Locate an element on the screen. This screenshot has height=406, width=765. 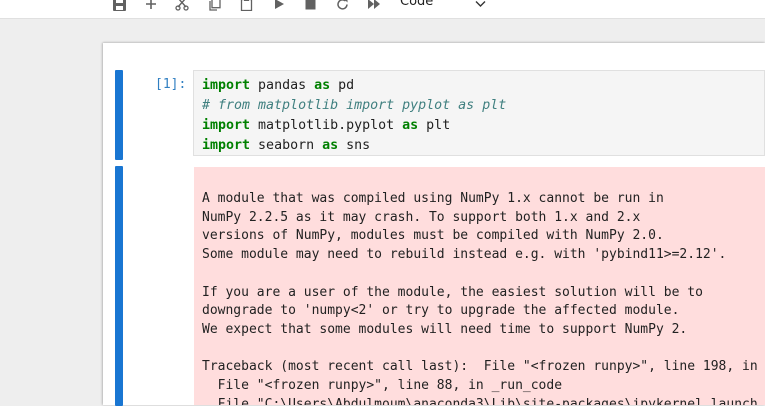
code-line: import matplotlib.pyplot as plt is located at coordinates (326, 125).